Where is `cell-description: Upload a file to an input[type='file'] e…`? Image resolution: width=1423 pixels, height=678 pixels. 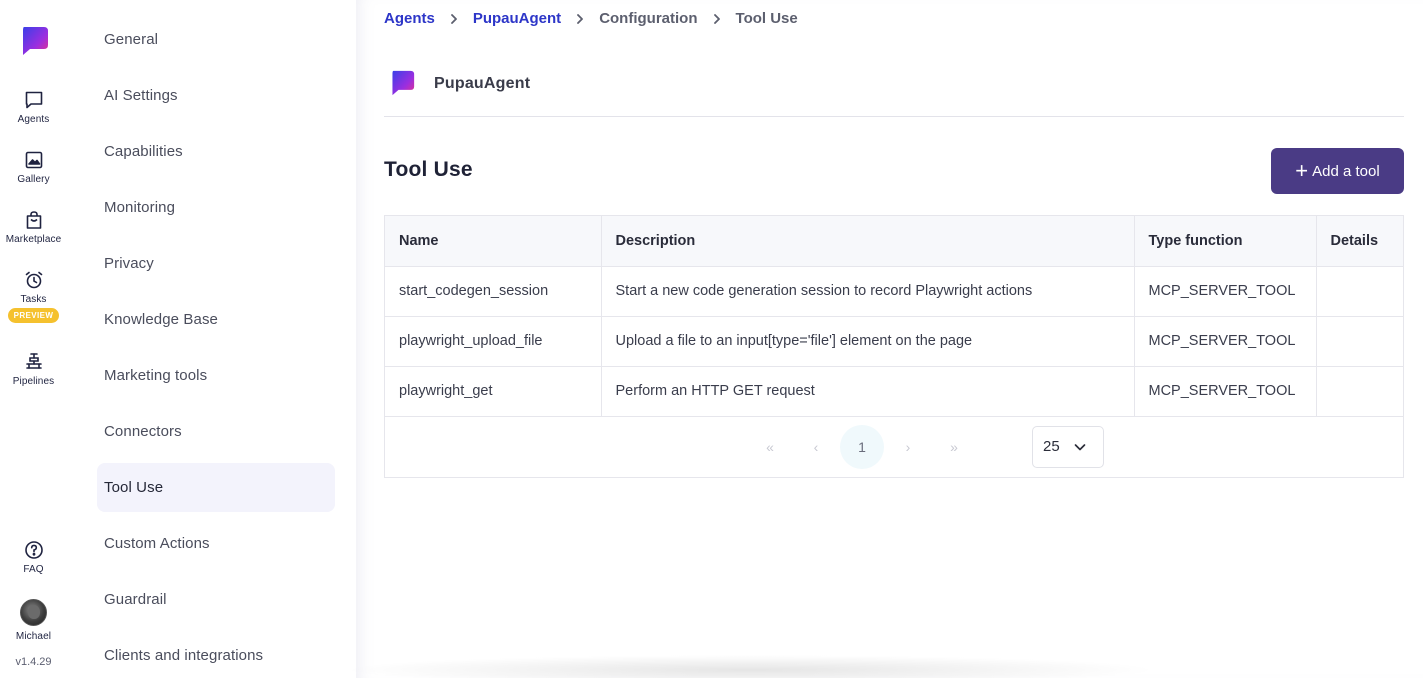 cell-description: Upload a file to an input[type='file'] e… is located at coordinates (868, 341).